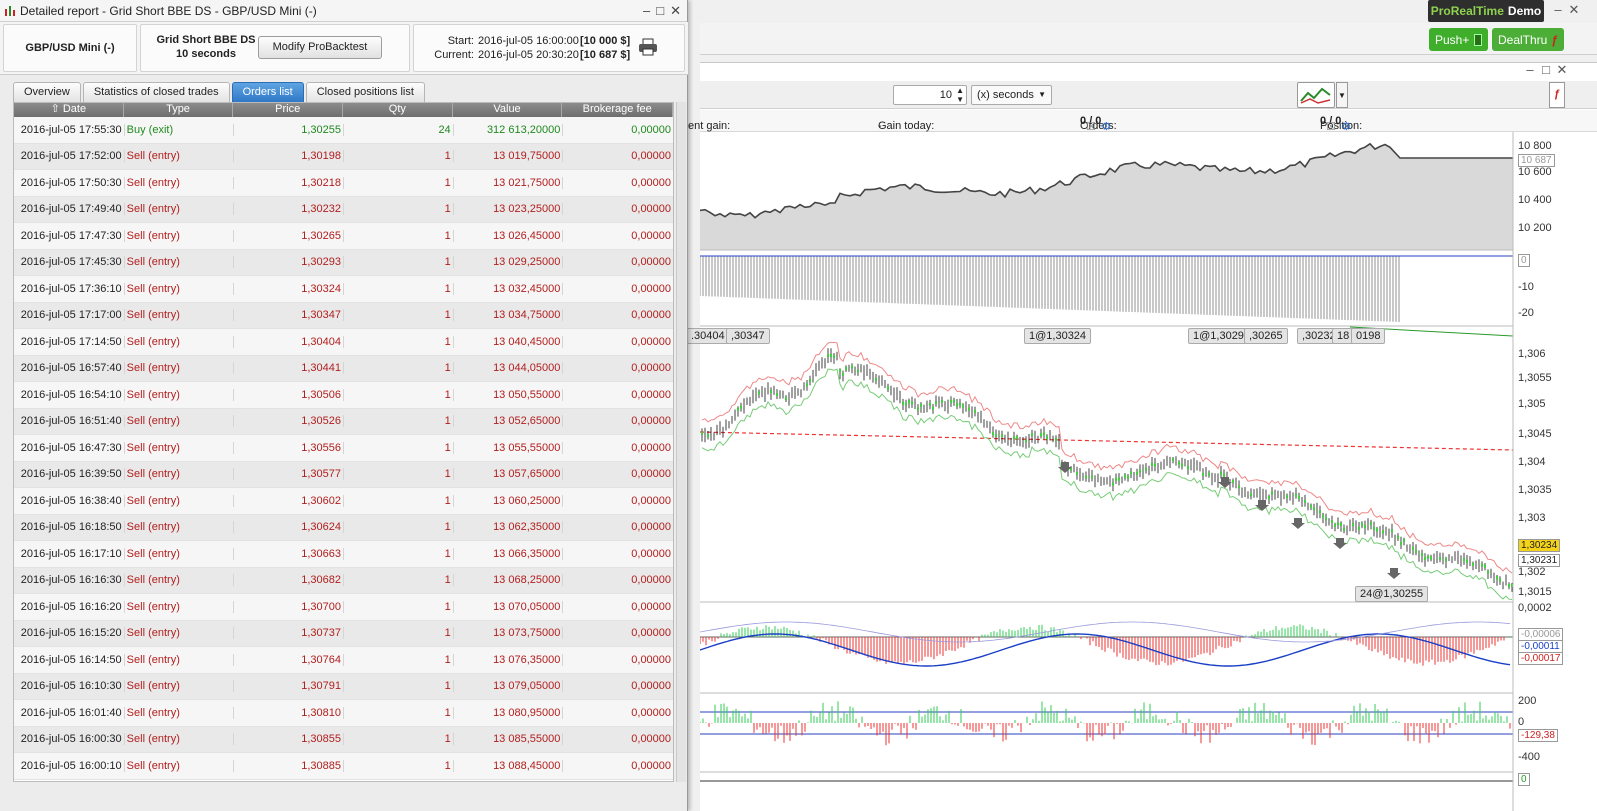 Image resolution: width=1597 pixels, height=811 pixels. What do you see at coordinates (288, 156) in the screenshot?
I see `cell-price: 1,30198` at bounding box center [288, 156].